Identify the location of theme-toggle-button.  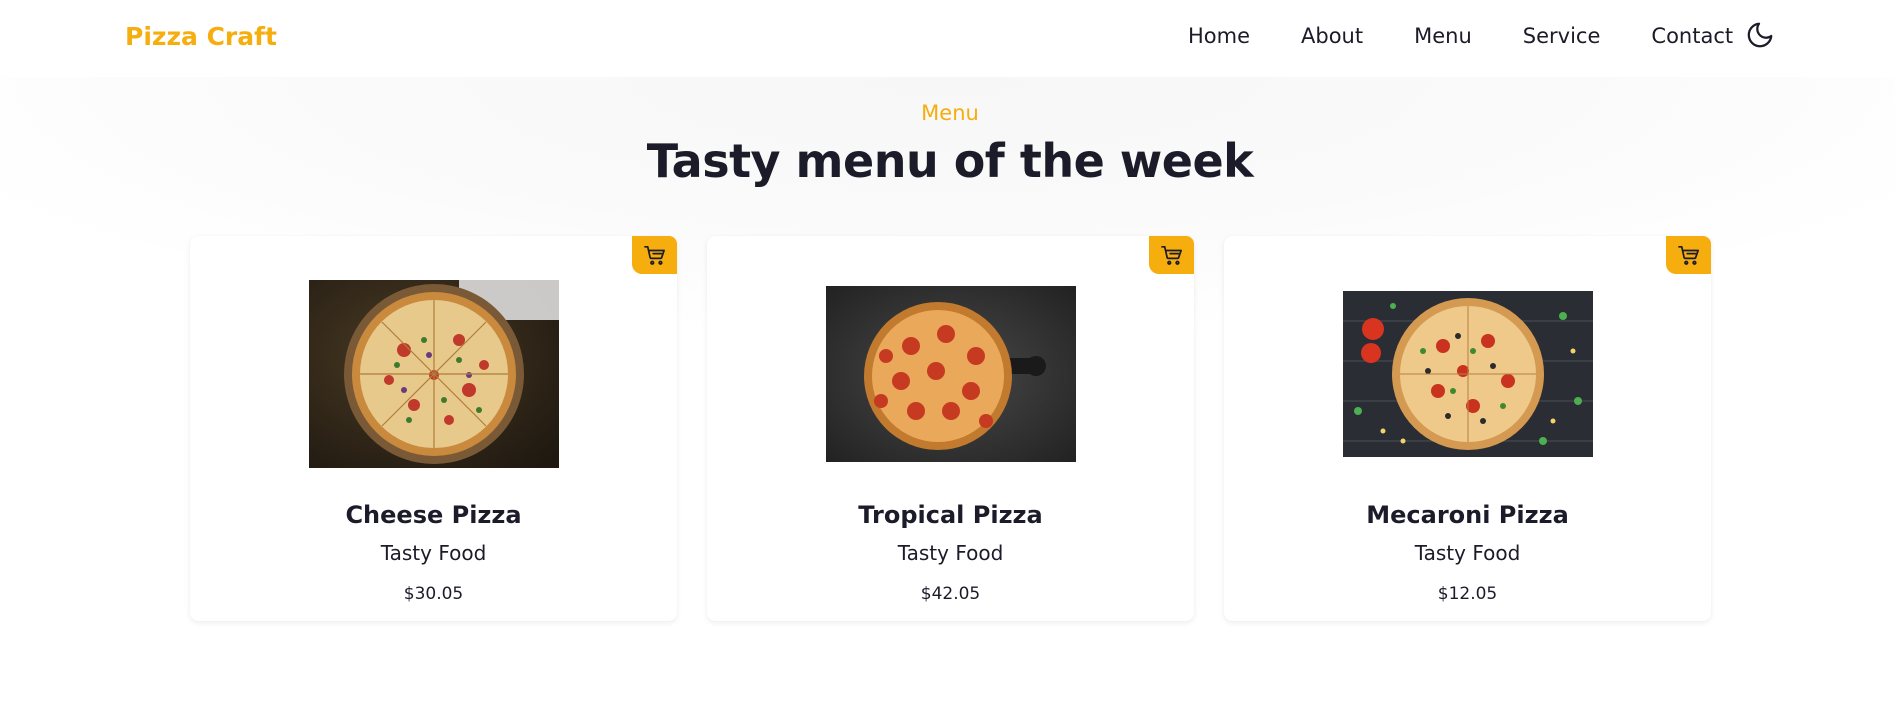
(1760, 35).